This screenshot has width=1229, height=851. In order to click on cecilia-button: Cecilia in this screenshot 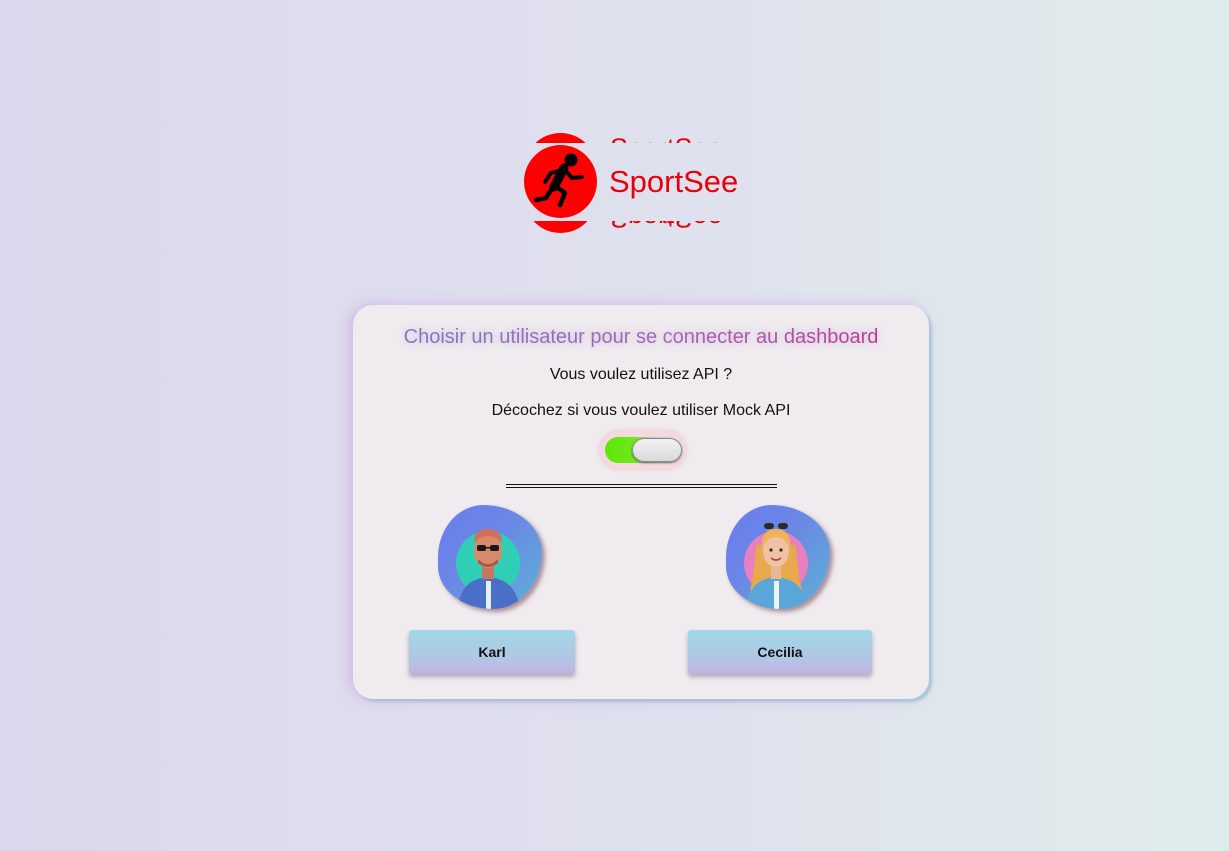, I will do `click(780, 652)`.